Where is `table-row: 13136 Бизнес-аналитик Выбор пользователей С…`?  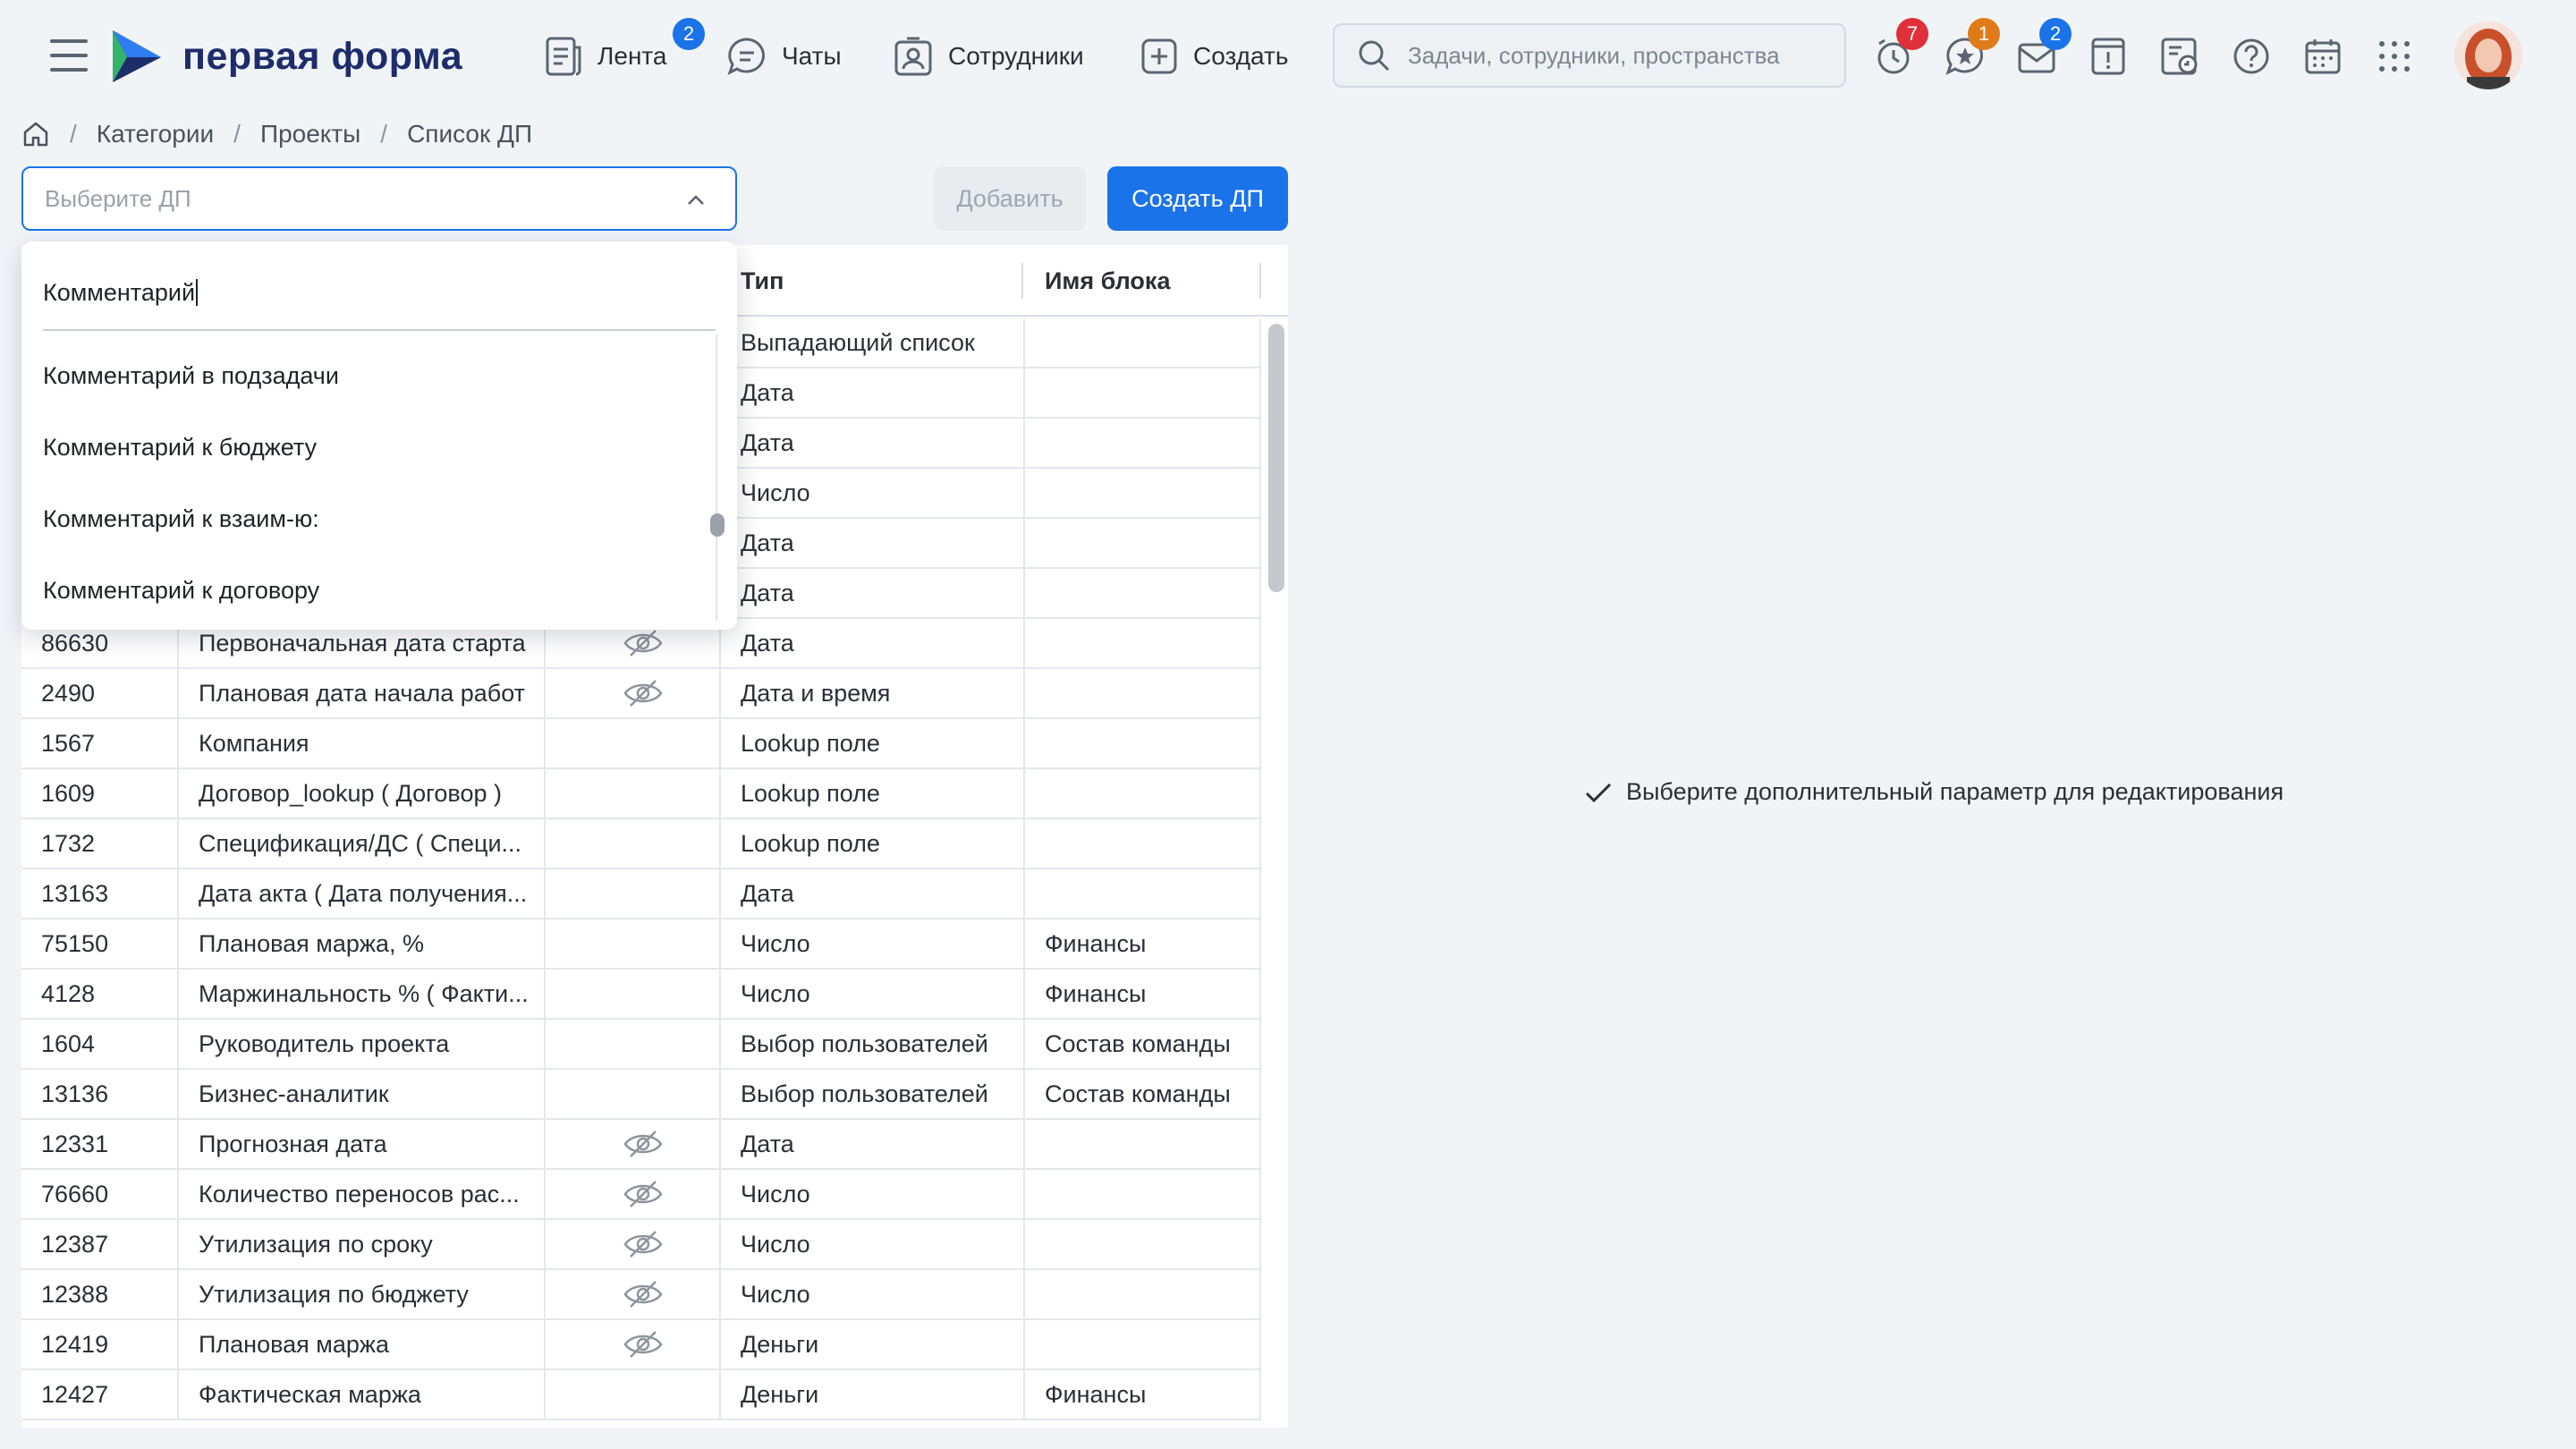
table-row: 13136 Бизнес-аналитик Выбор пользователей С… is located at coordinates (641, 1095).